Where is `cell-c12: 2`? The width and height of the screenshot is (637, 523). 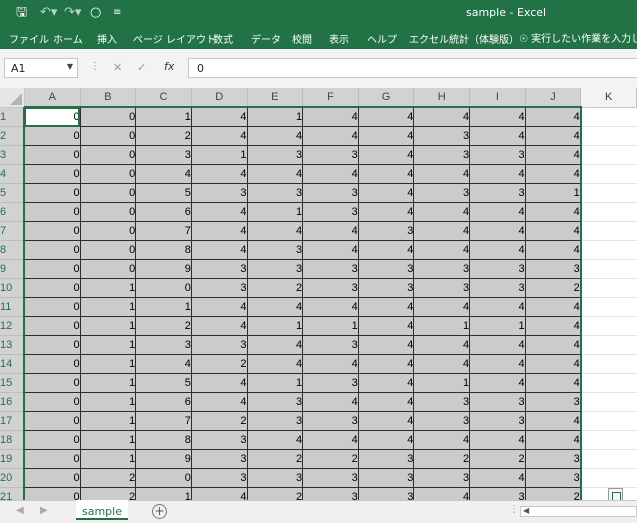 cell-c12: 2 is located at coordinates (163, 326).